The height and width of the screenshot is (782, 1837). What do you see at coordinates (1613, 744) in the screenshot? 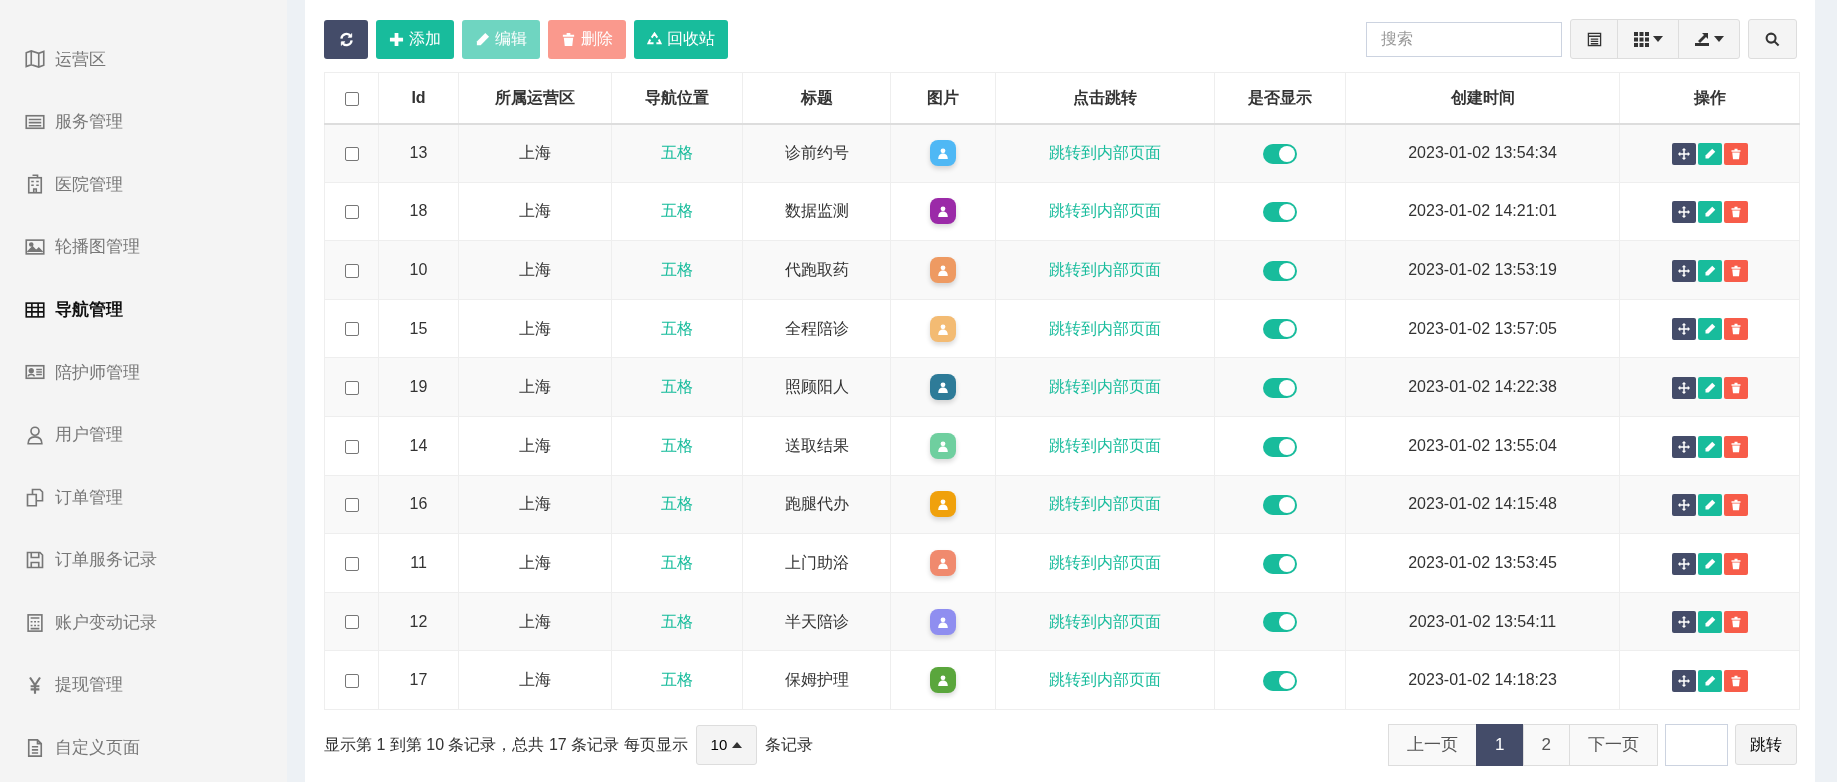
I see `page-button: 下一页` at bounding box center [1613, 744].